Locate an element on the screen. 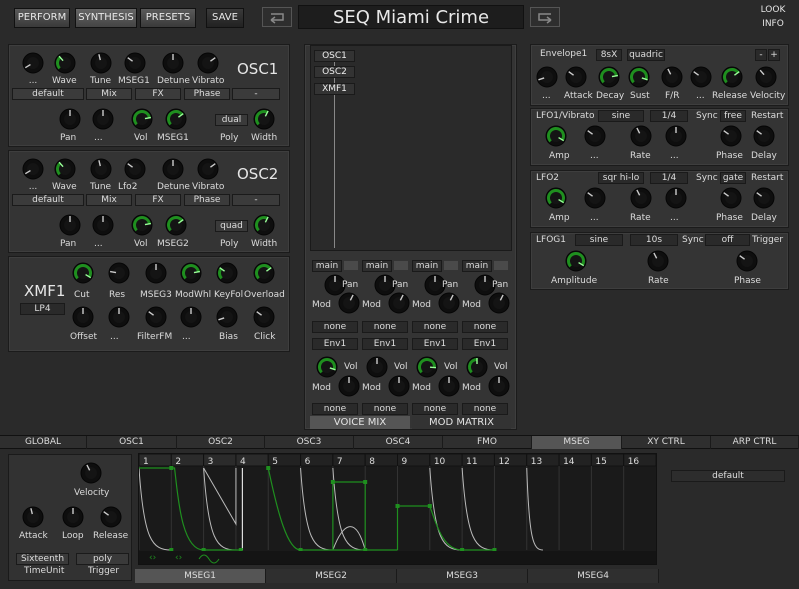  mseg-editor: 1 2 3 4 5 6 7 8 9 10 11 12 13 14 15 16 ‹› ‹› is located at coordinates (397, 509).